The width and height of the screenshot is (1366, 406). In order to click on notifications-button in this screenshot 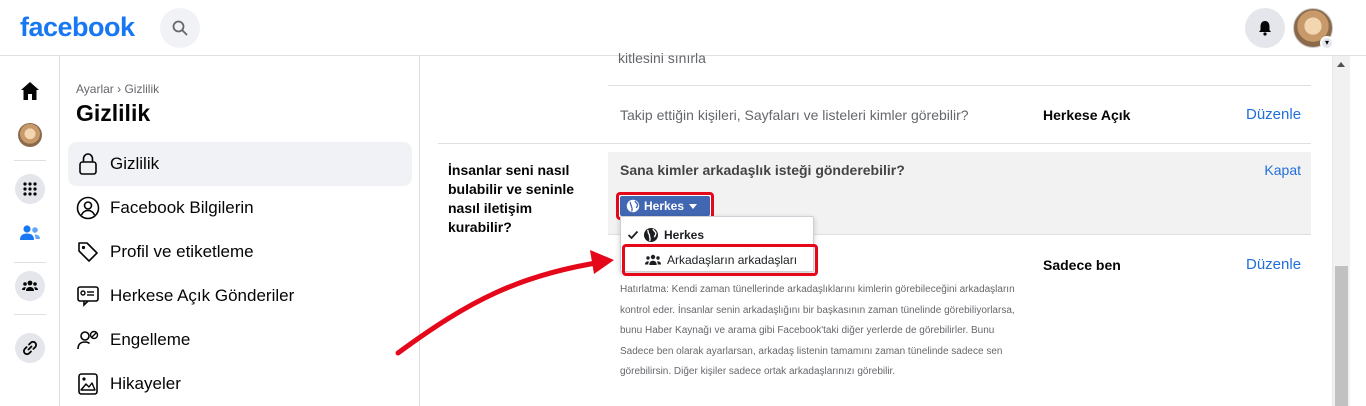, I will do `click(1265, 28)`.